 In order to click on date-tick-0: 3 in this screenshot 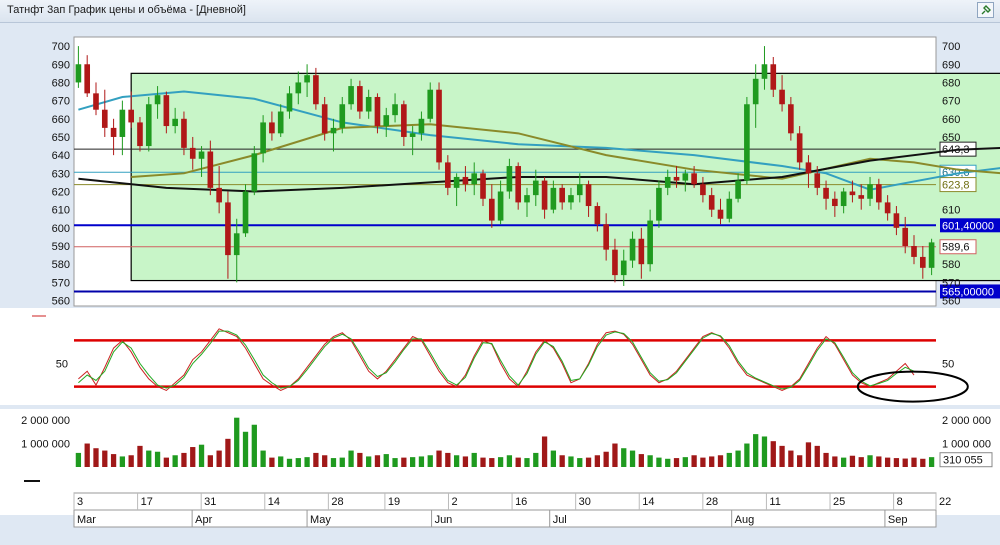, I will do `click(80, 502)`.